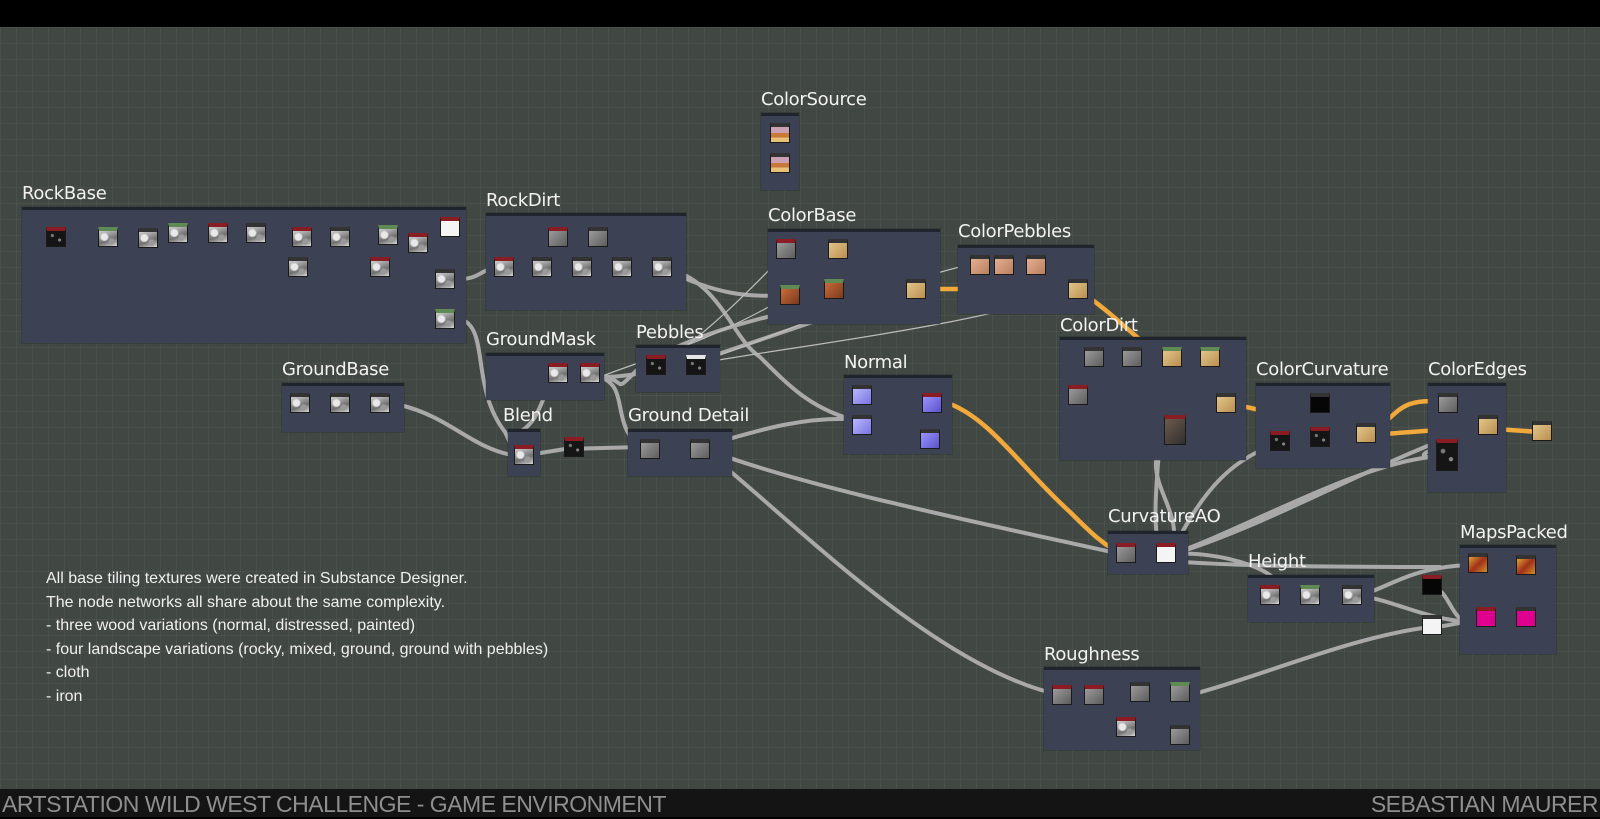  What do you see at coordinates (814, 99) in the screenshot?
I see `frame-title-colorsource: ColorSource` at bounding box center [814, 99].